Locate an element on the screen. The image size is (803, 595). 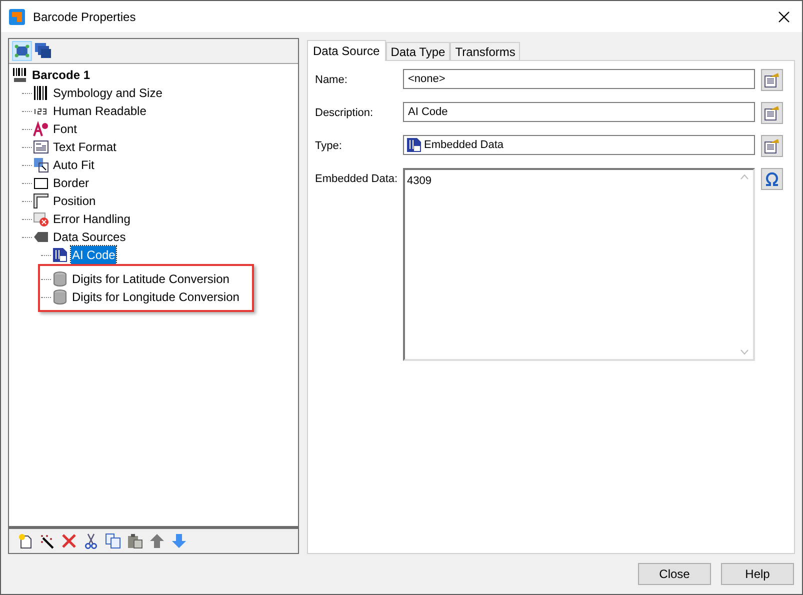
type-field: Embedded Data is located at coordinates (579, 145).